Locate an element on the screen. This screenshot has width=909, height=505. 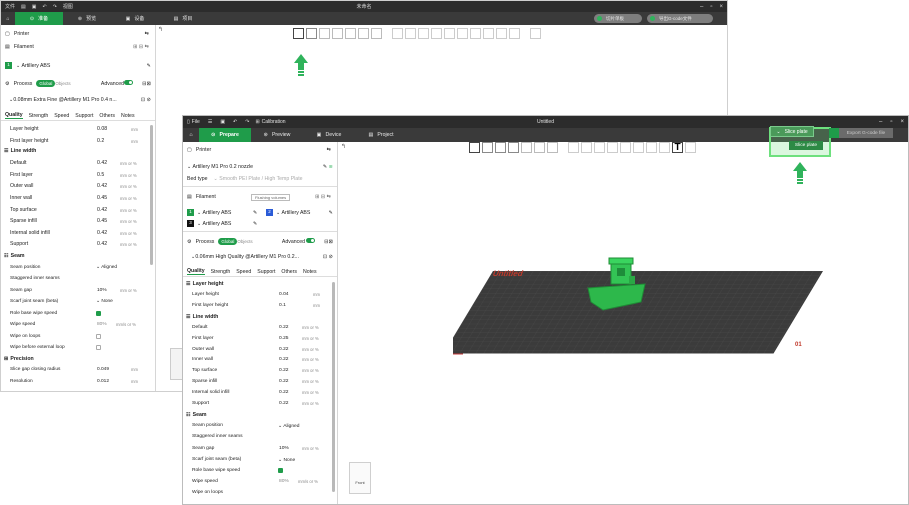
settings-icon: ⇆ is located at coordinates (329, 150).